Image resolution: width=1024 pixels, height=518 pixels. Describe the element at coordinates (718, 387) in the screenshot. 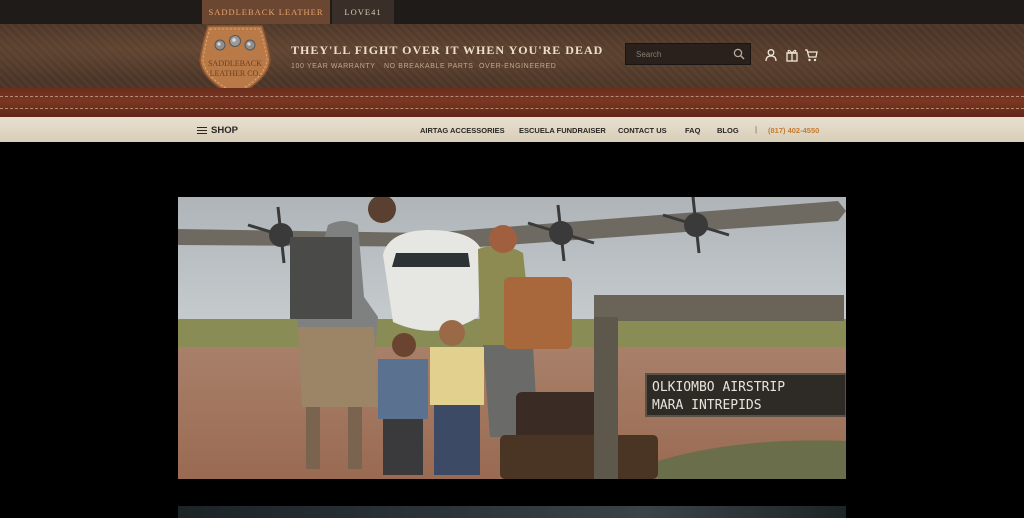

I see `sign-line-1: OLKIOMBO AIRSTRIP` at that location.